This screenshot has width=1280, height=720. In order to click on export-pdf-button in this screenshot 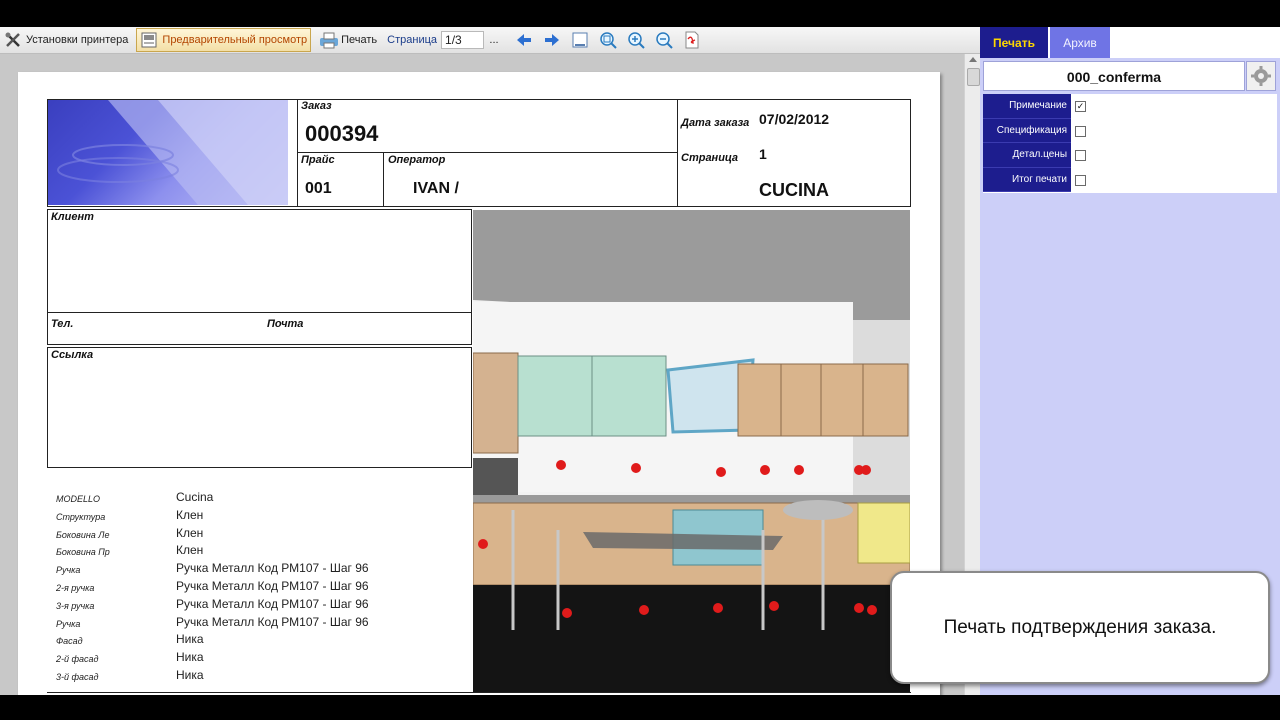, I will do `click(692, 40)`.